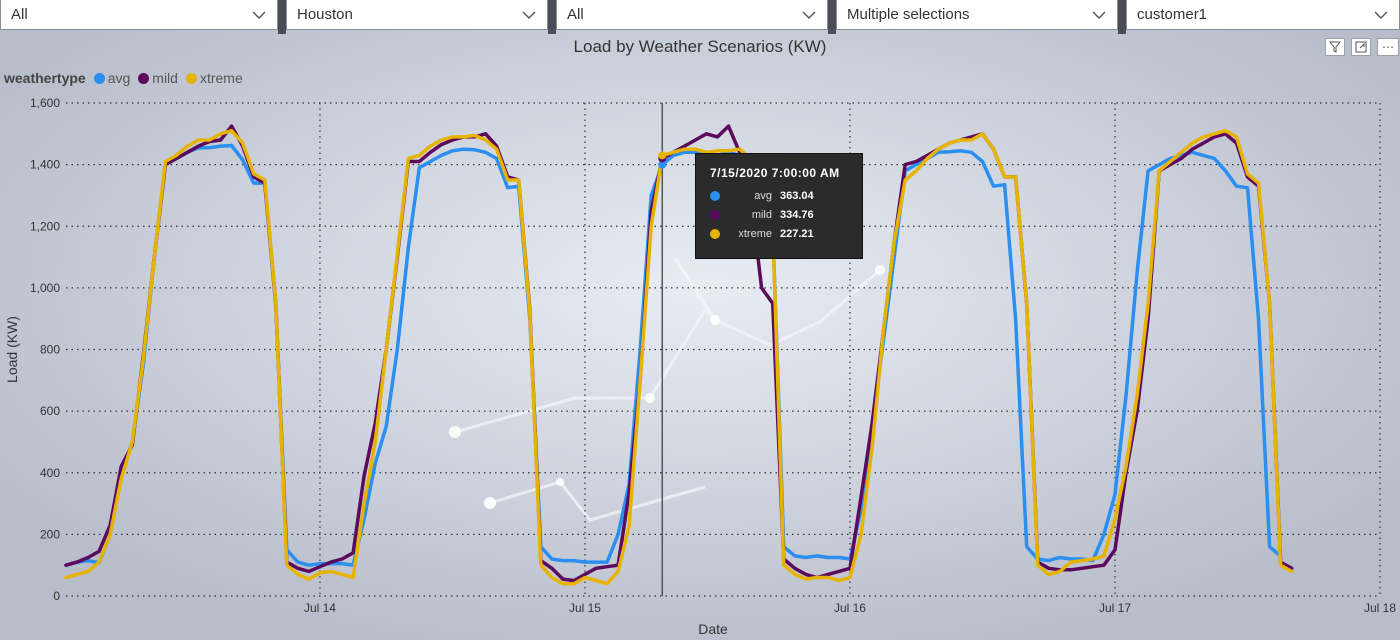 The image size is (1400, 640). Describe the element at coordinates (755, 233) in the screenshot. I see `tooltip-name-xtreme: xtreme` at that location.